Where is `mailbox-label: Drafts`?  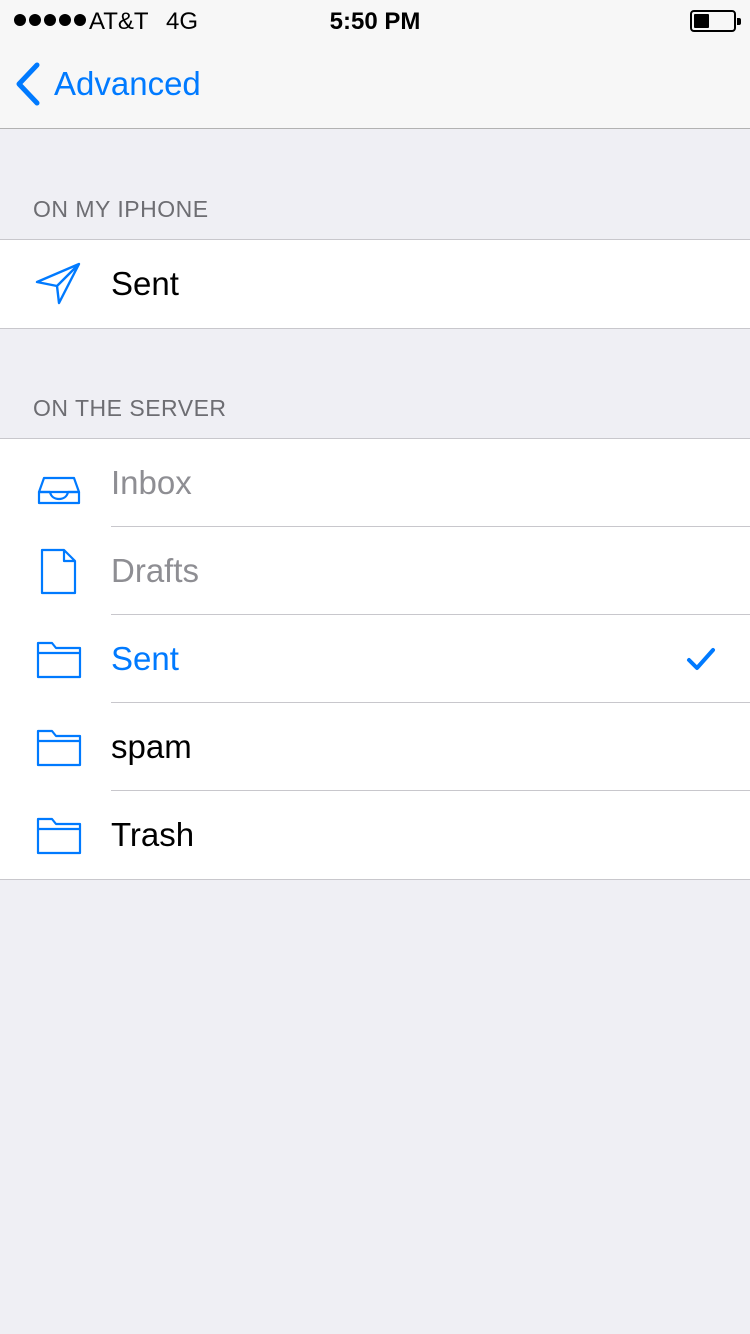
mailbox-label: Drafts is located at coordinates (155, 570).